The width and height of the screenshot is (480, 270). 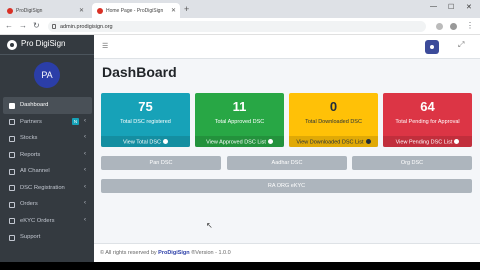 I want to click on link-label: View Downloaded DSC List, so click(x=330, y=142).